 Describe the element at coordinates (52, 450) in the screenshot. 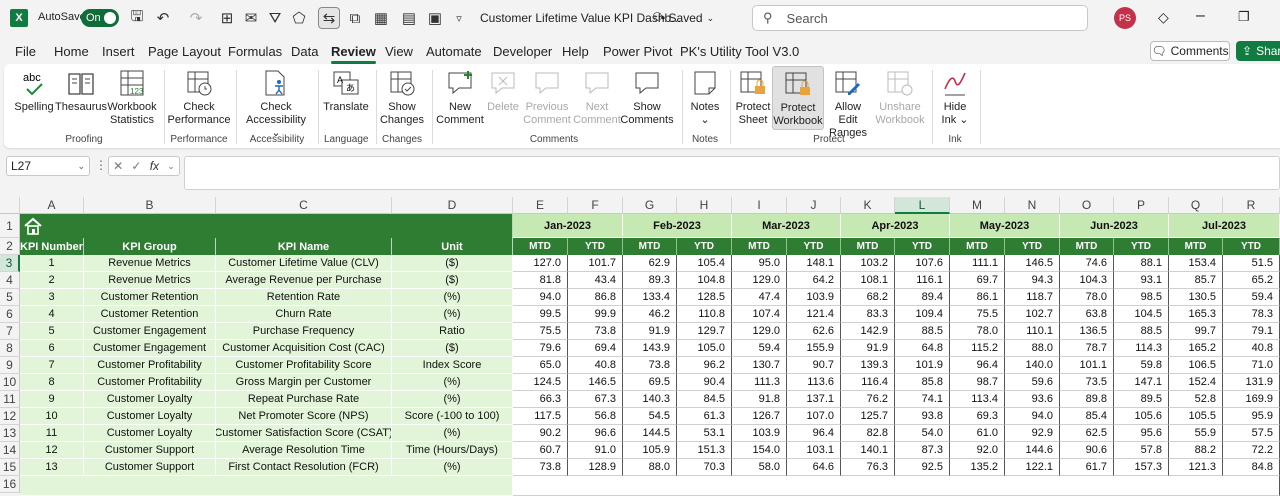

I see `kpi-number: 12` at that location.